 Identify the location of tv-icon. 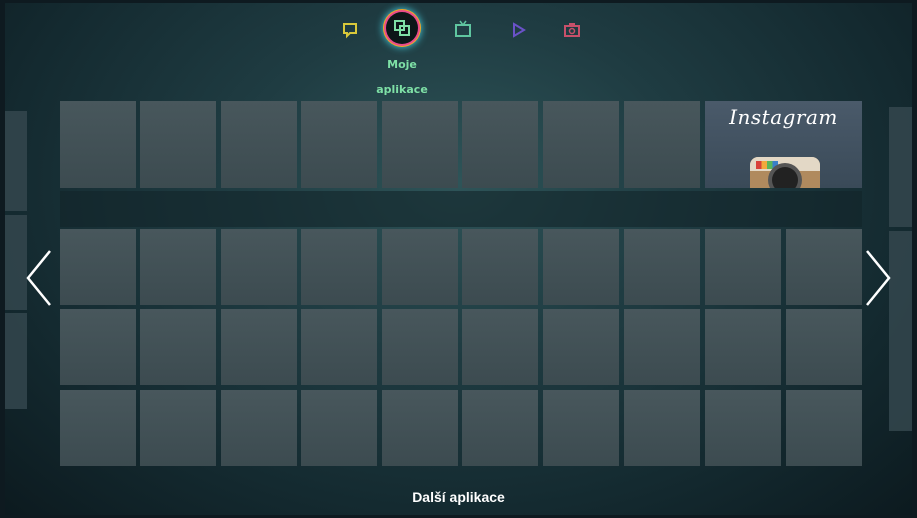
(463, 29).